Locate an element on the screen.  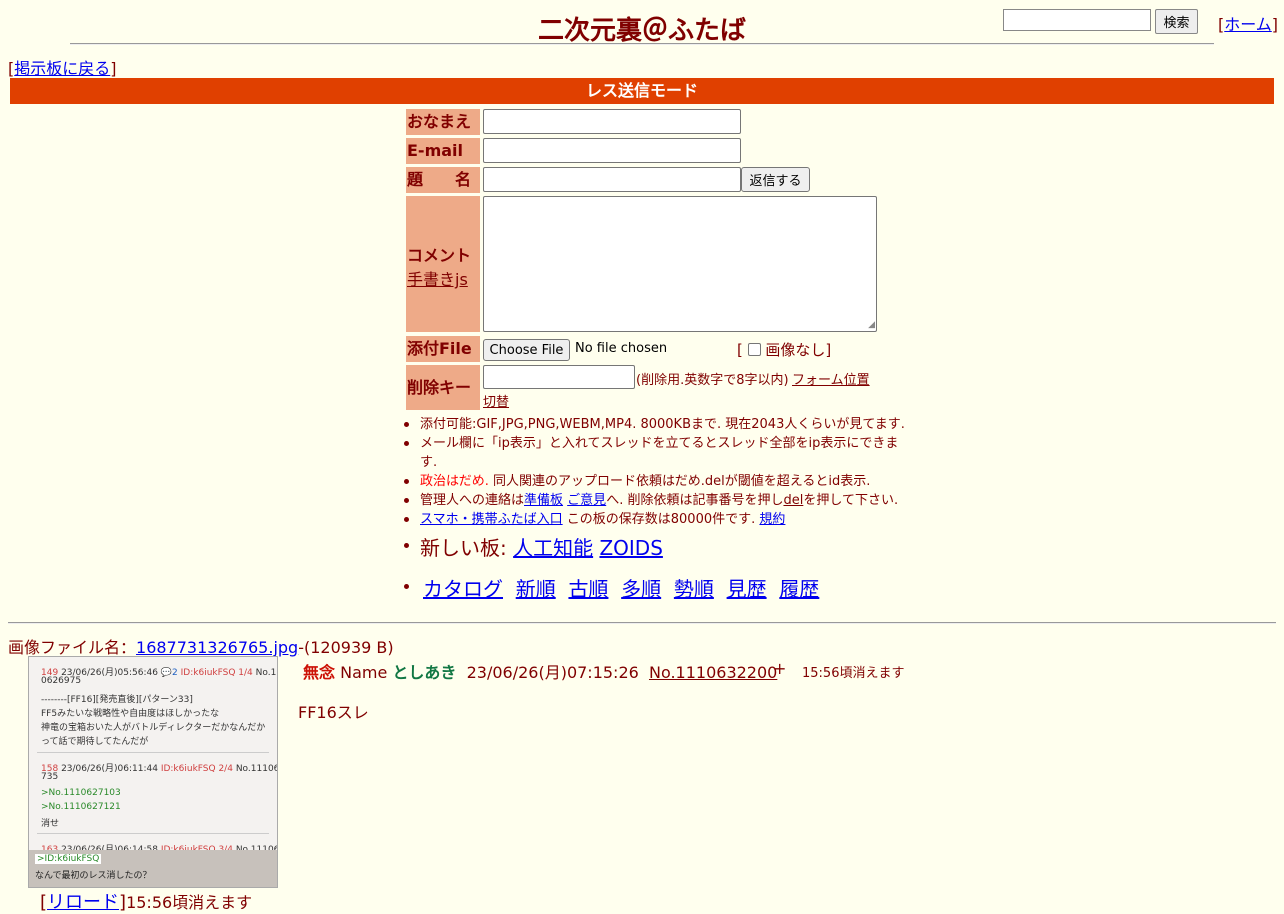
name-input is located at coordinates (612, 121).